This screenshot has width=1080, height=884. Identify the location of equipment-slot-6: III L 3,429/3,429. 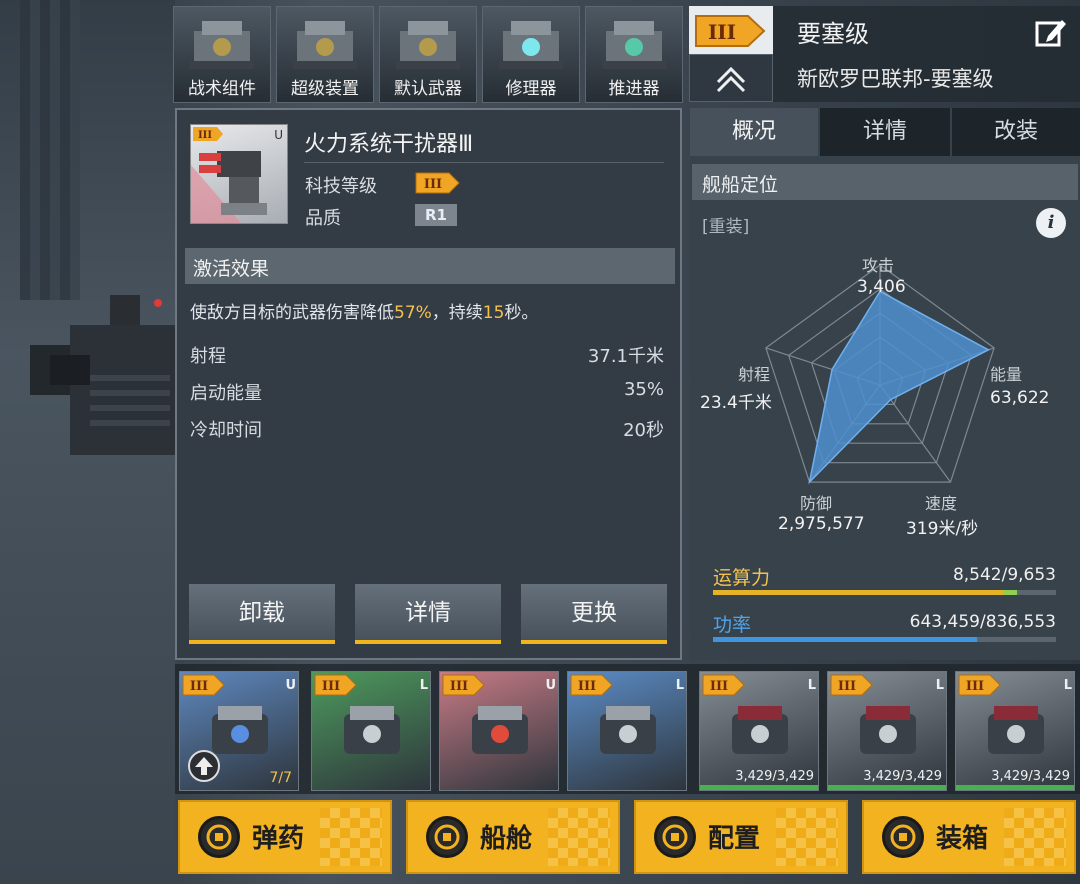
(1015, 731).